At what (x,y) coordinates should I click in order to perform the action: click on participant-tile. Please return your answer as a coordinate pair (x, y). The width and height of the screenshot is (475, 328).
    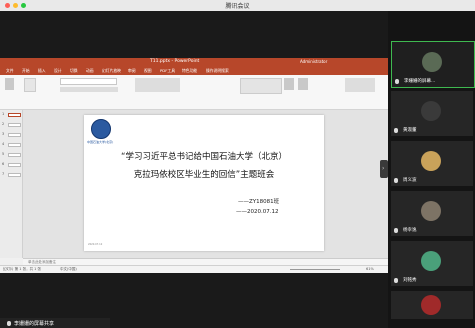
    Looking at the image, I should click on (432, 305).